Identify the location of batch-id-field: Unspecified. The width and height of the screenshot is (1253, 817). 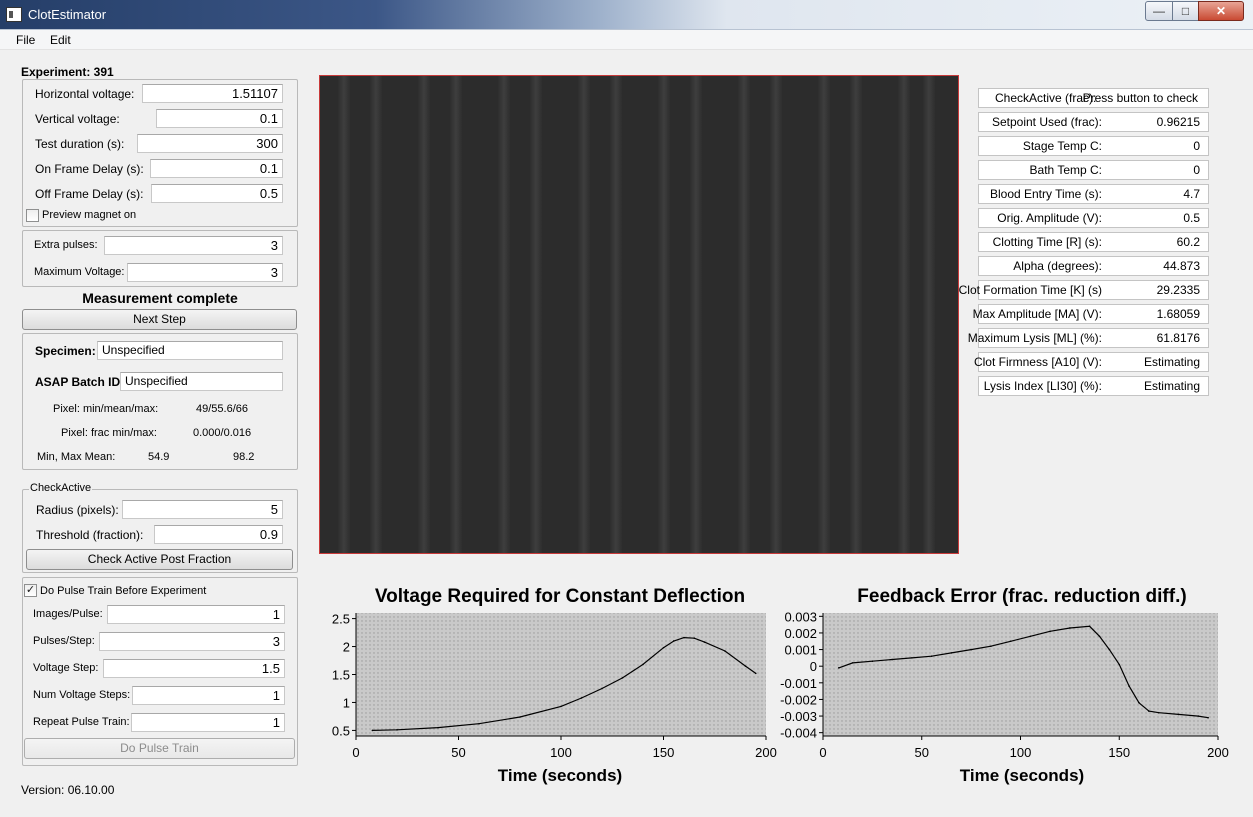
(201, 381).